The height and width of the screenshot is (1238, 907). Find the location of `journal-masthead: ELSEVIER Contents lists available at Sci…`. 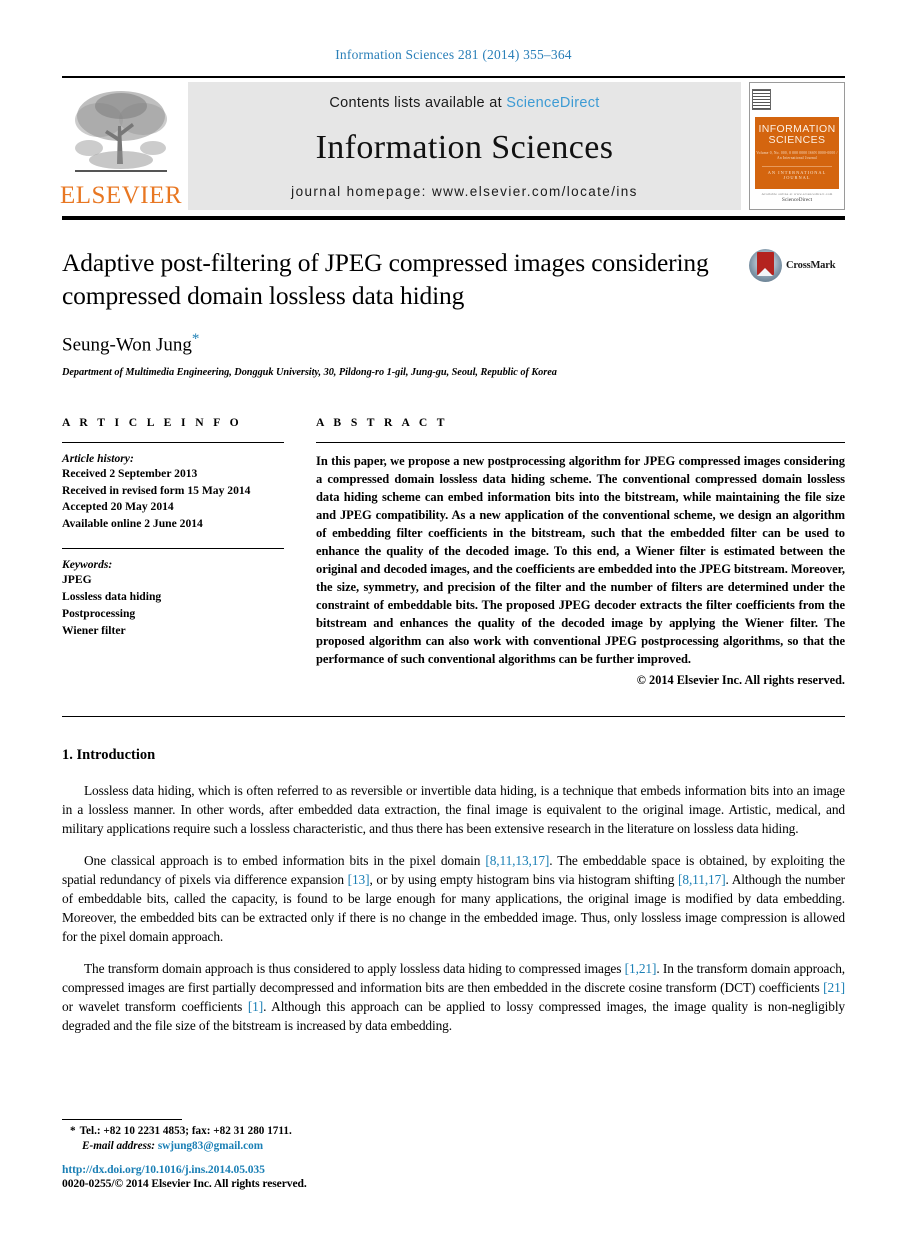

journal-masthead: ELSEVIER Contents lists available at Sci… is located at coordinates (452, 146).